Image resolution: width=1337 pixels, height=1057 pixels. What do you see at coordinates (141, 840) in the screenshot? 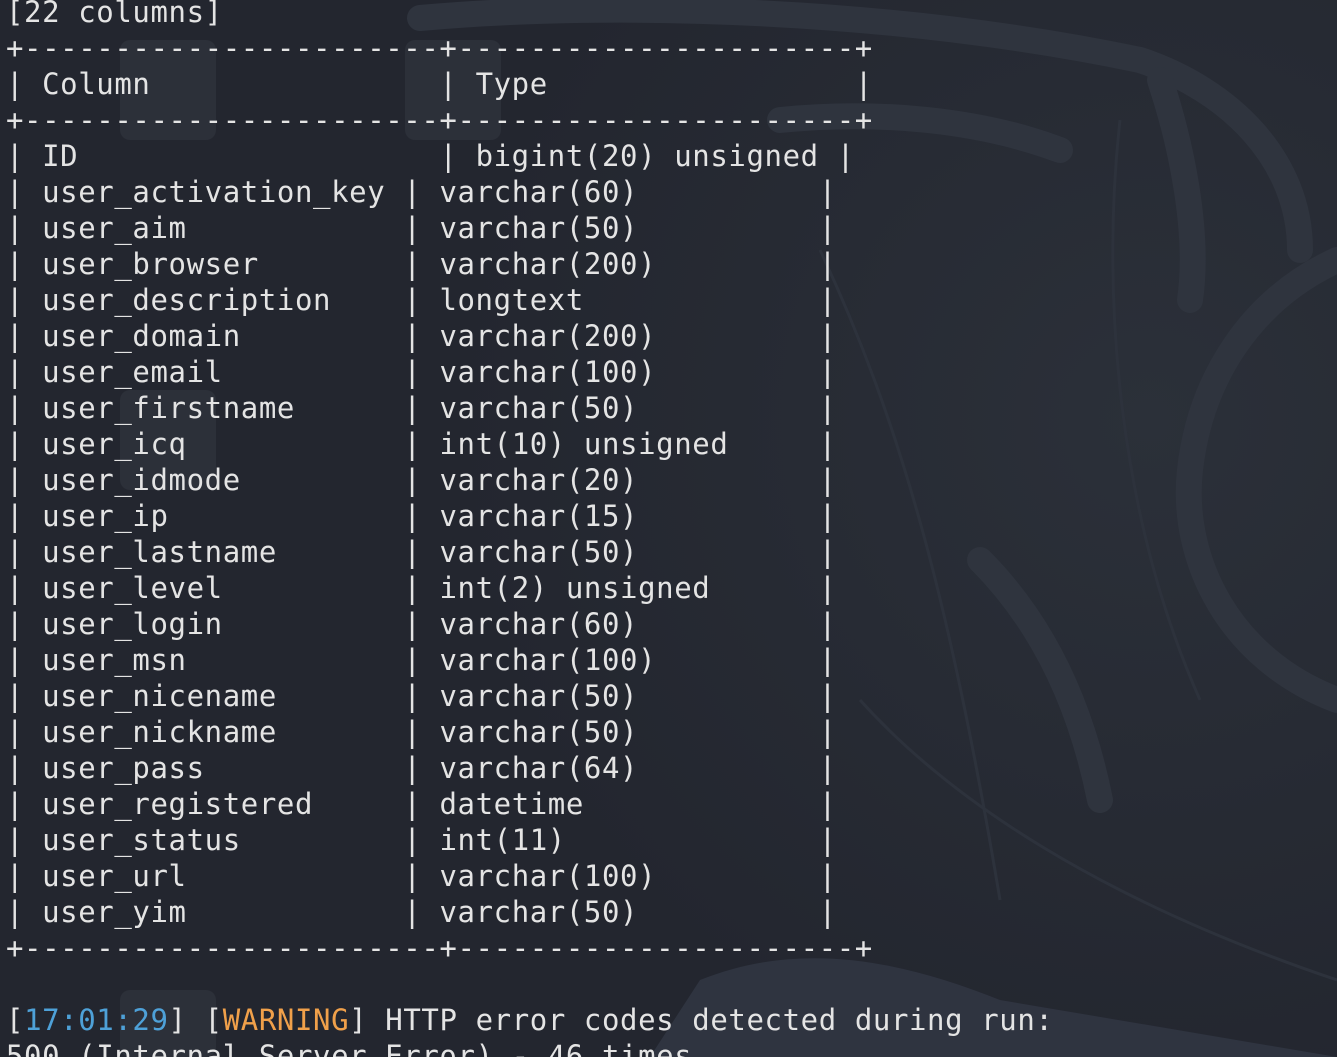
I see `cell-column: user_status` at bounding box center [141, 840].